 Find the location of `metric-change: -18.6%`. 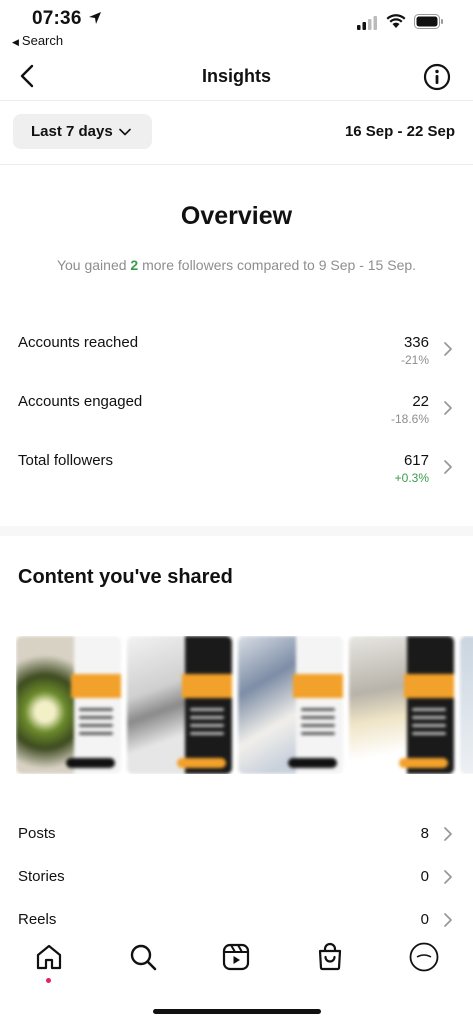

metric-change: -18.6% is located at coordinates (409, 419).